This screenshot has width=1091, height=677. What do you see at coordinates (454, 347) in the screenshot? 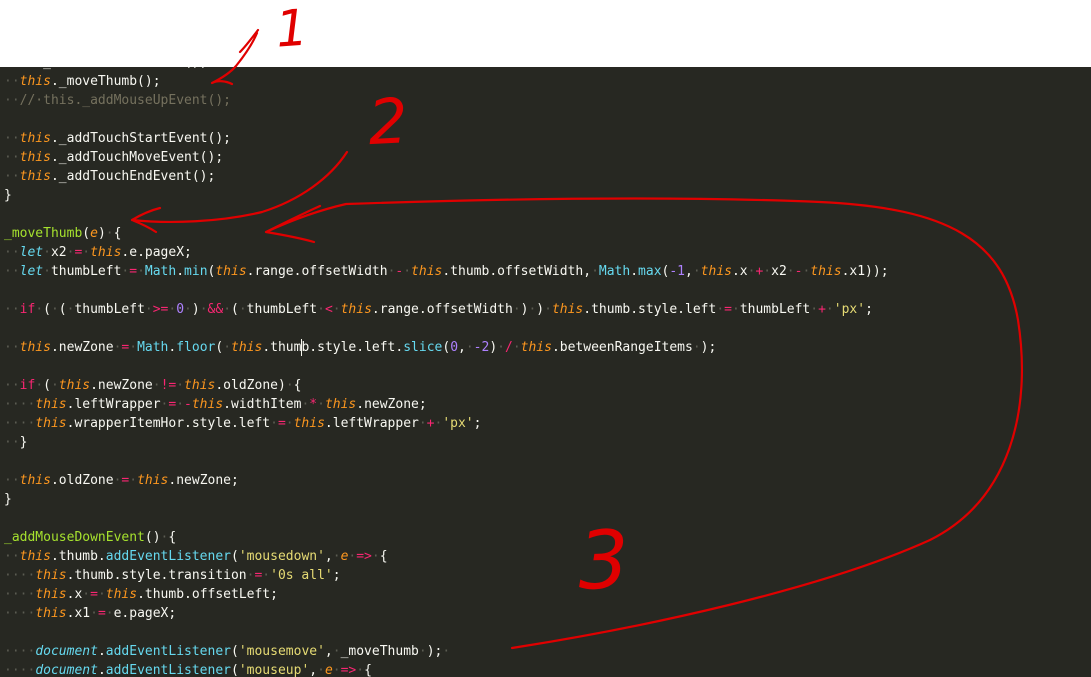
I see `code-token: 0` at bounding box center [454, 347].